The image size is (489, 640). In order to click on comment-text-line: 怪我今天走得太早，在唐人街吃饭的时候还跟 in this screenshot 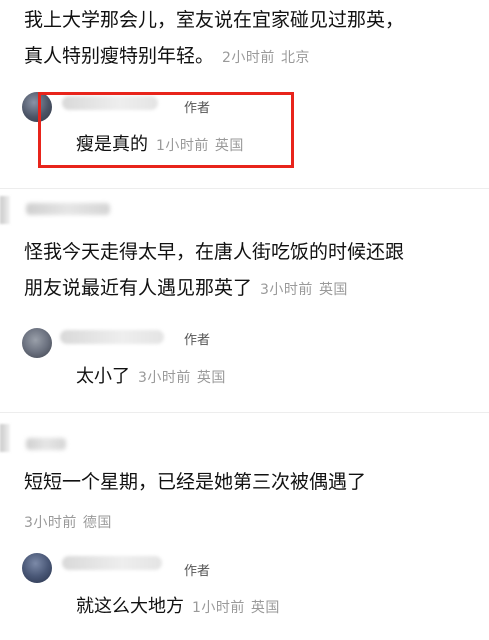, I will do `click(214, 252)`.